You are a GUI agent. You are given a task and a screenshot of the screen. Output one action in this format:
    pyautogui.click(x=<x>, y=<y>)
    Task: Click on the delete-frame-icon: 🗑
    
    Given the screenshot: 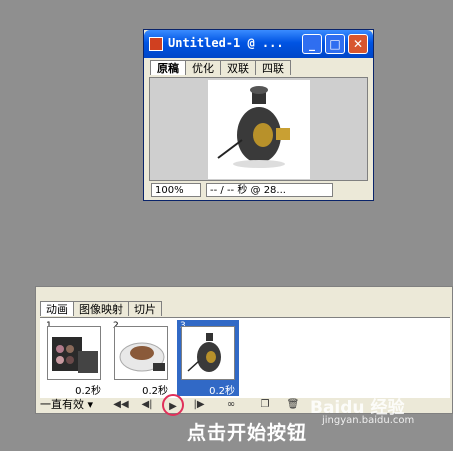 What is the action you would take?
    pyautogui.click(x=293, y=405)
    